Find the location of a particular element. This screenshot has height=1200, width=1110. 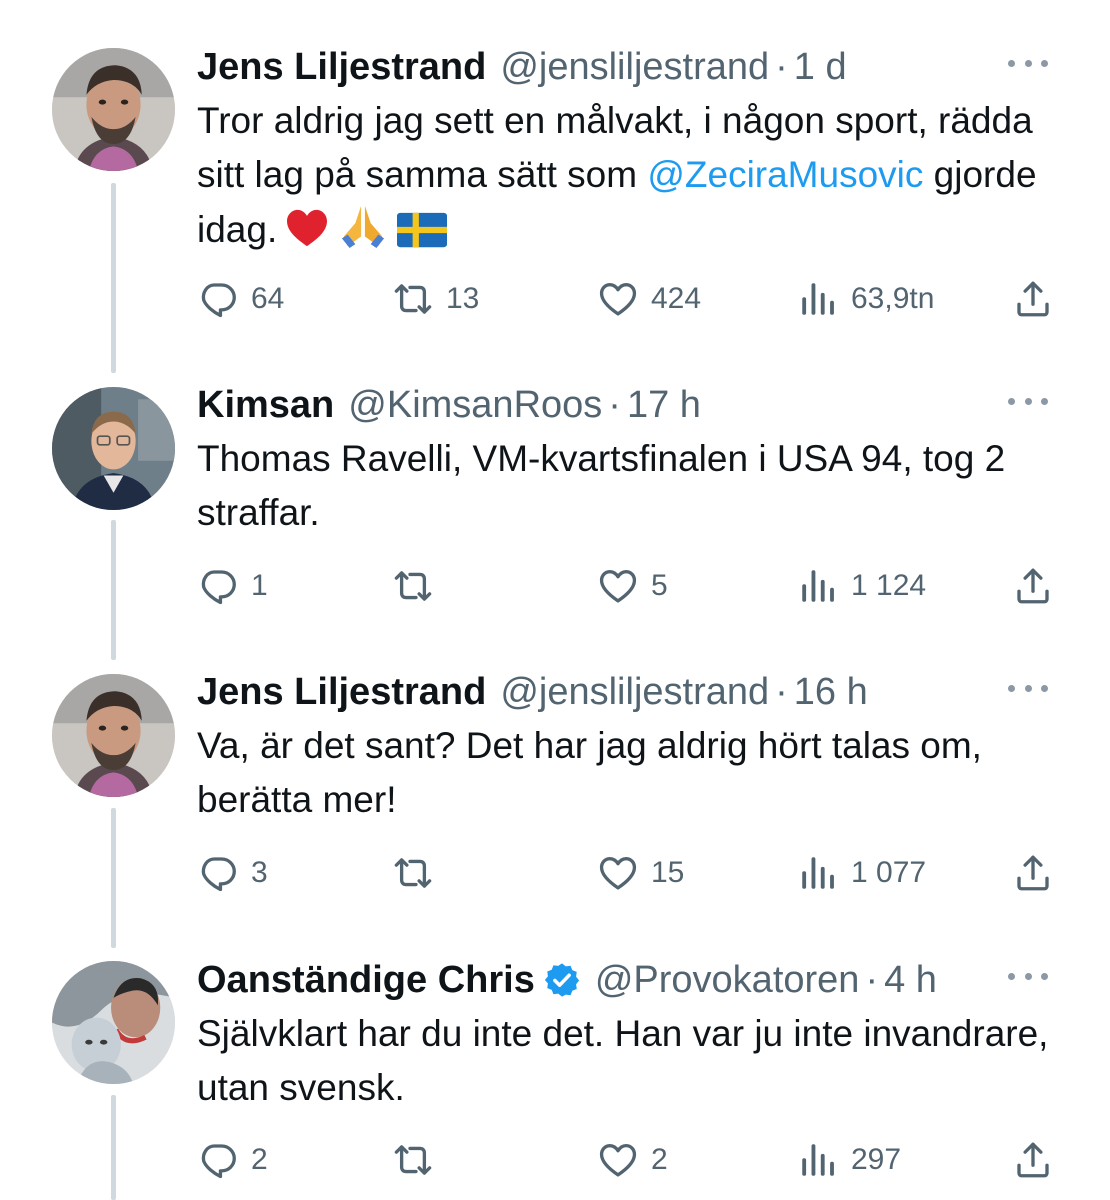

heart-emoji is located at coordinates (307, 235).